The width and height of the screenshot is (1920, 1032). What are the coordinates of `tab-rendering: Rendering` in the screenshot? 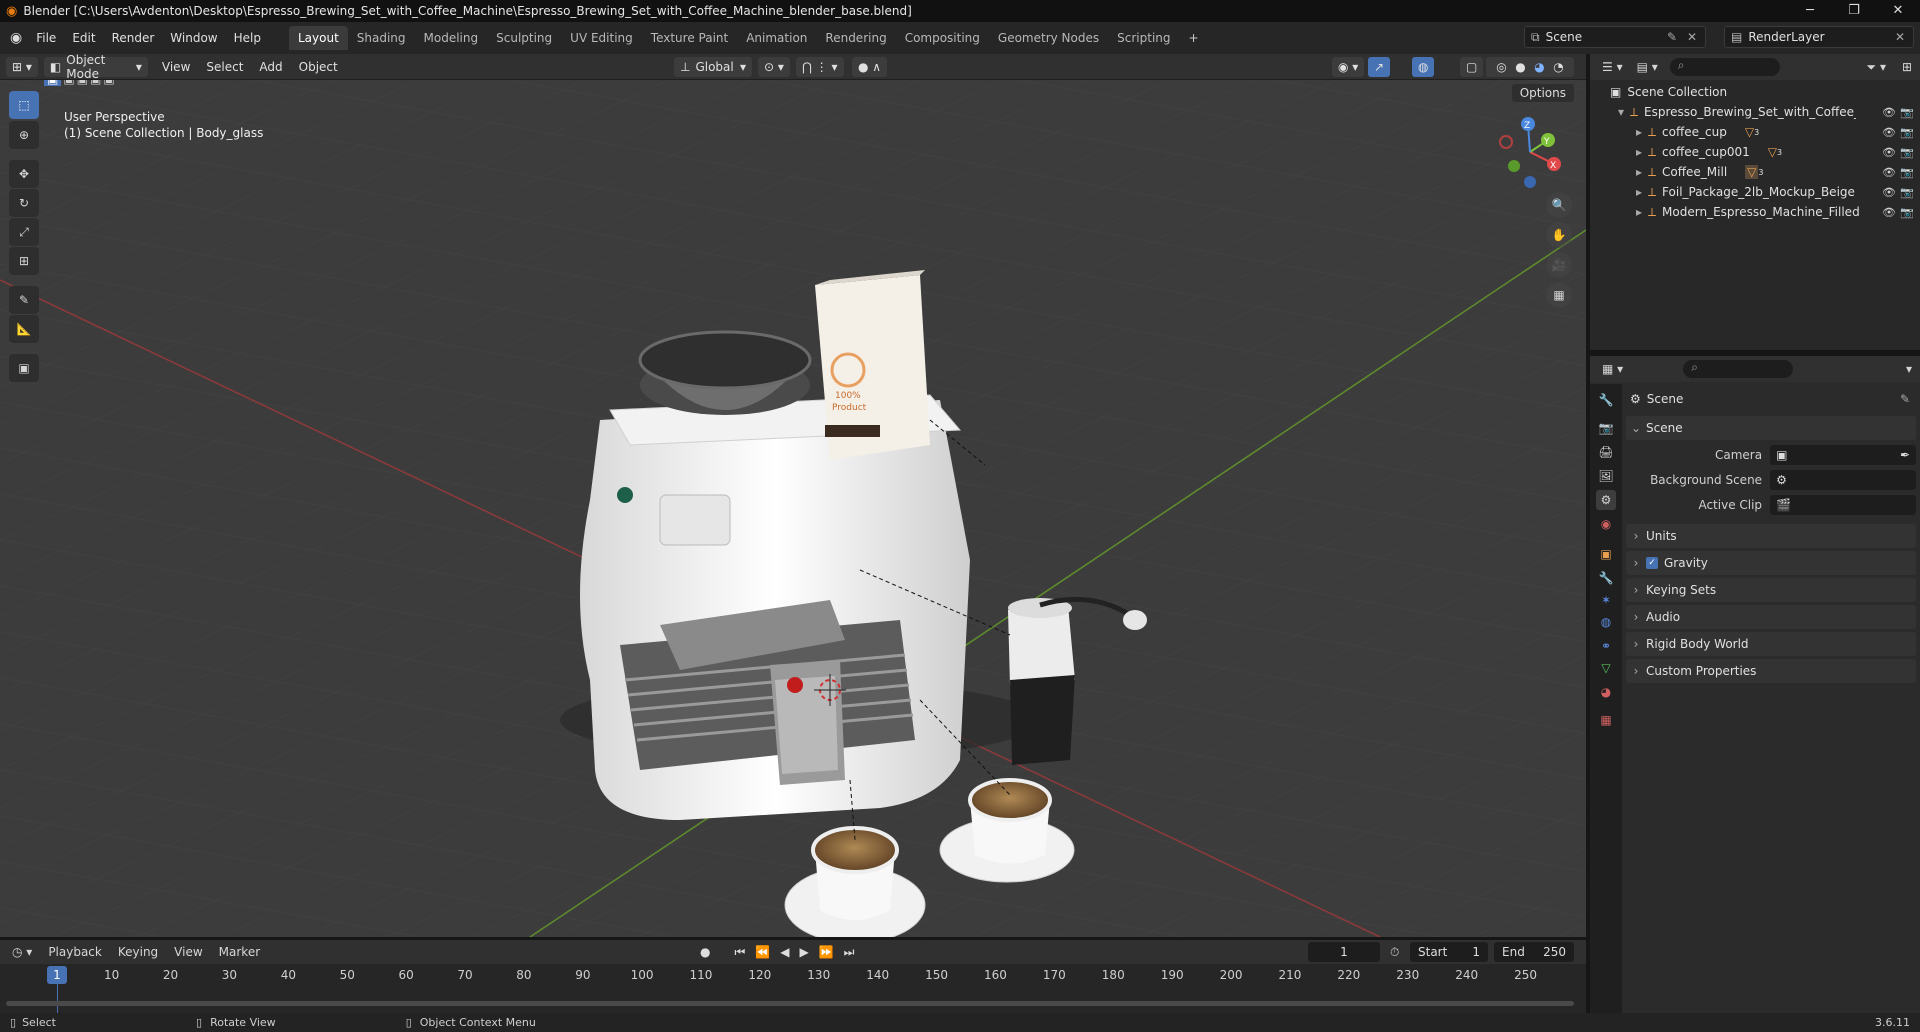 It's located at (855, 38).